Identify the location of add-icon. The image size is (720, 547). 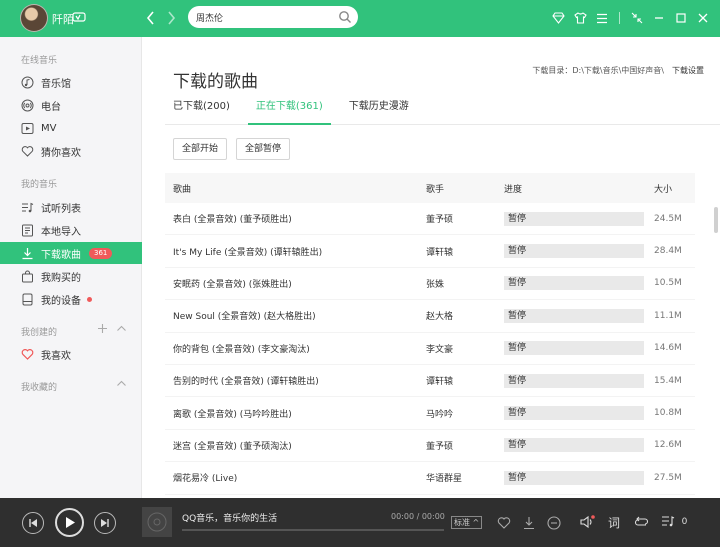
(102, 328).